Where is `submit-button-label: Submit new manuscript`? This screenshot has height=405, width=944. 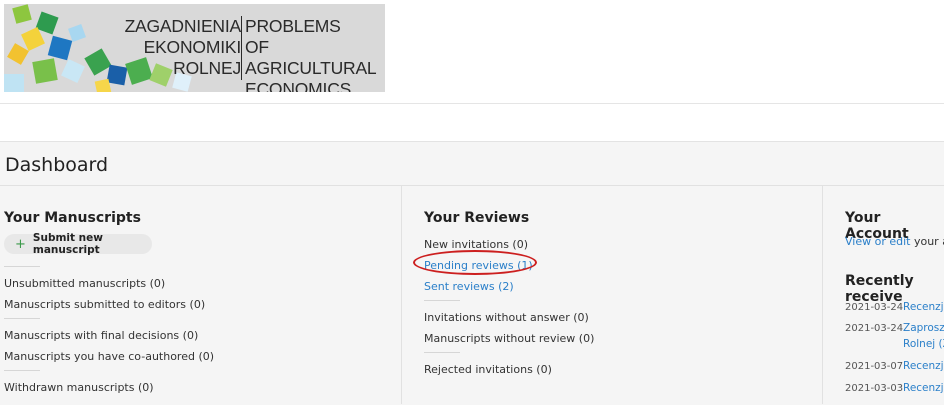 submit-button-label: Submit new manuscript is located at coordinates (67, 244).